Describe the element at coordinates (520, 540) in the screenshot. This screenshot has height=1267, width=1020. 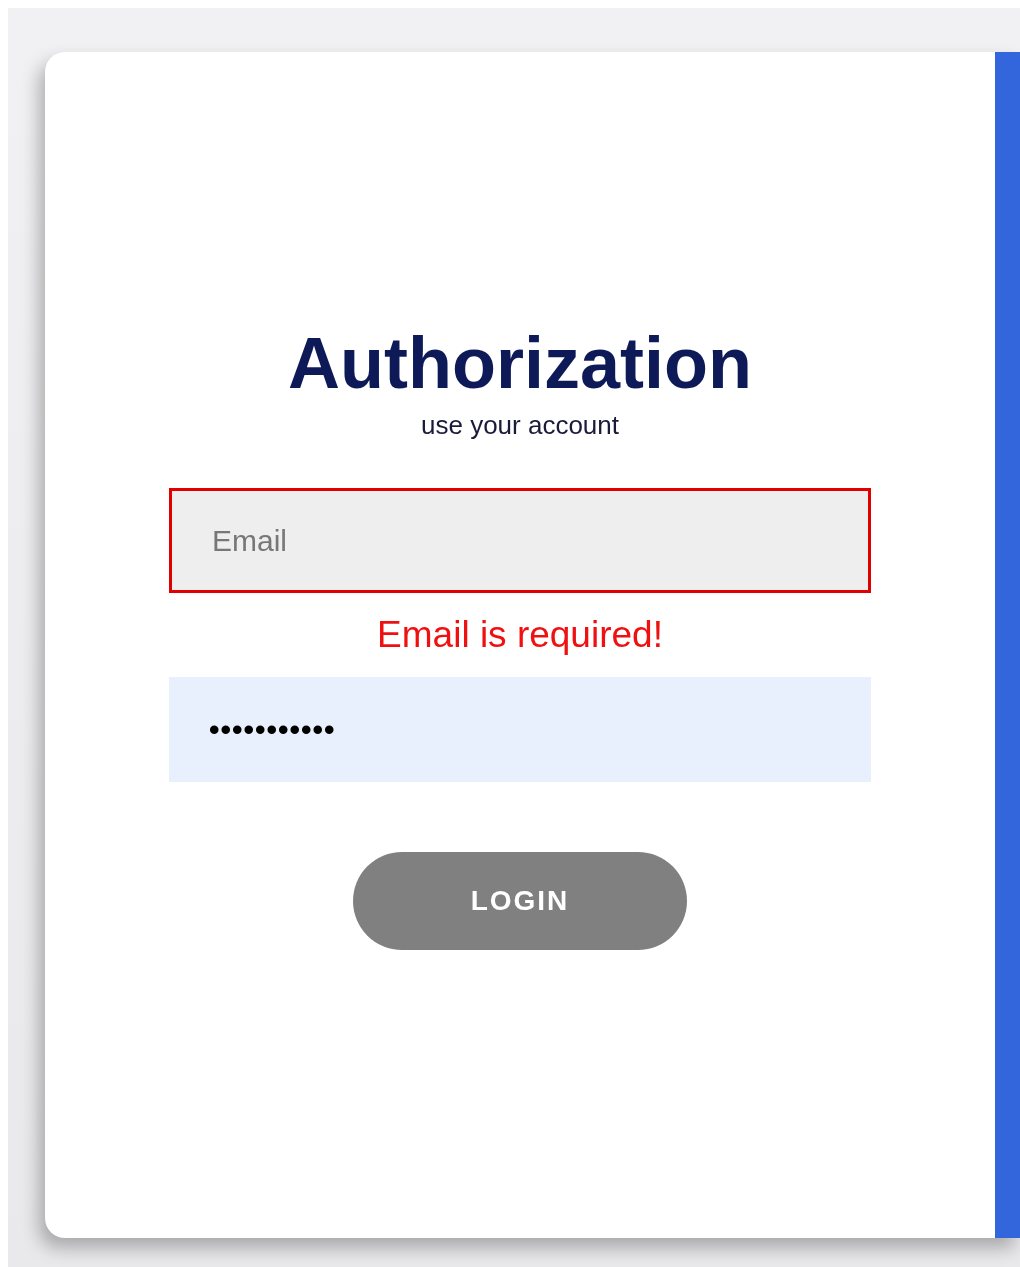
I see `email-field: Email` at that location.